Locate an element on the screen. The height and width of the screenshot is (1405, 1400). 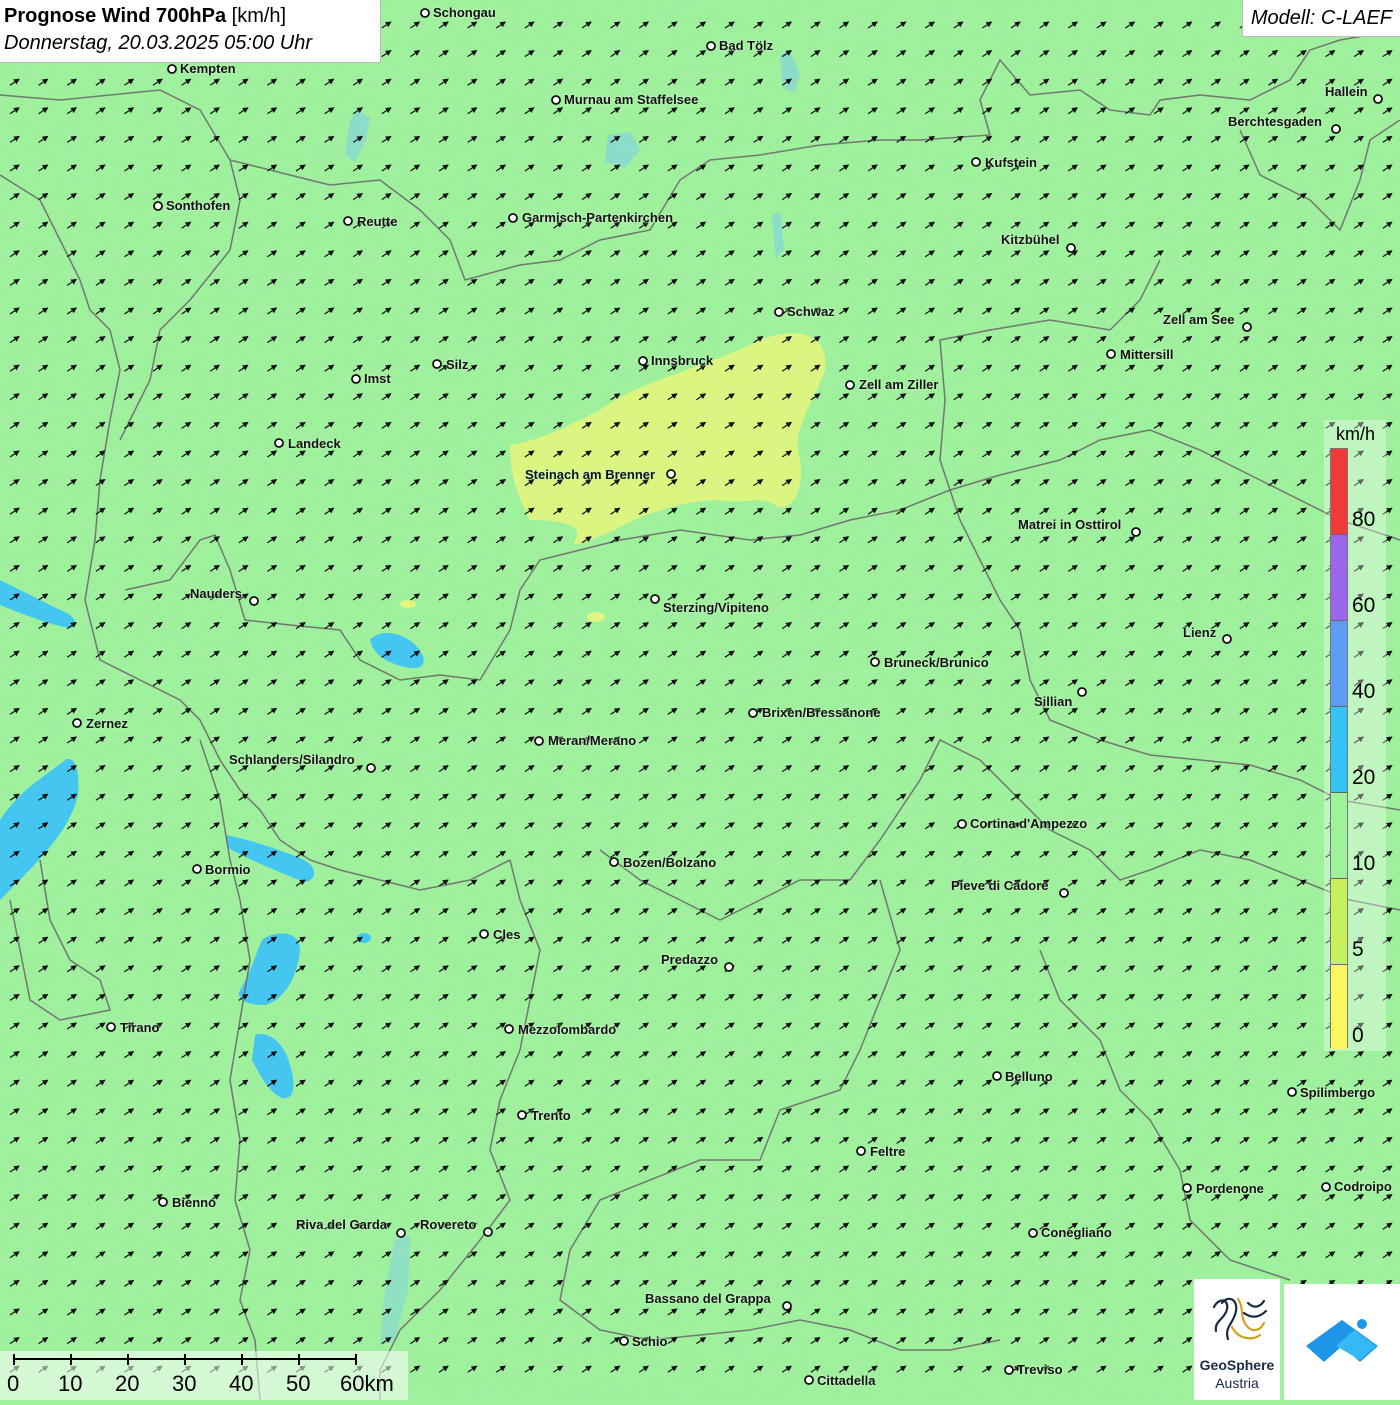
city-label: Zell am Ziller is located at coordinates (899, 384).